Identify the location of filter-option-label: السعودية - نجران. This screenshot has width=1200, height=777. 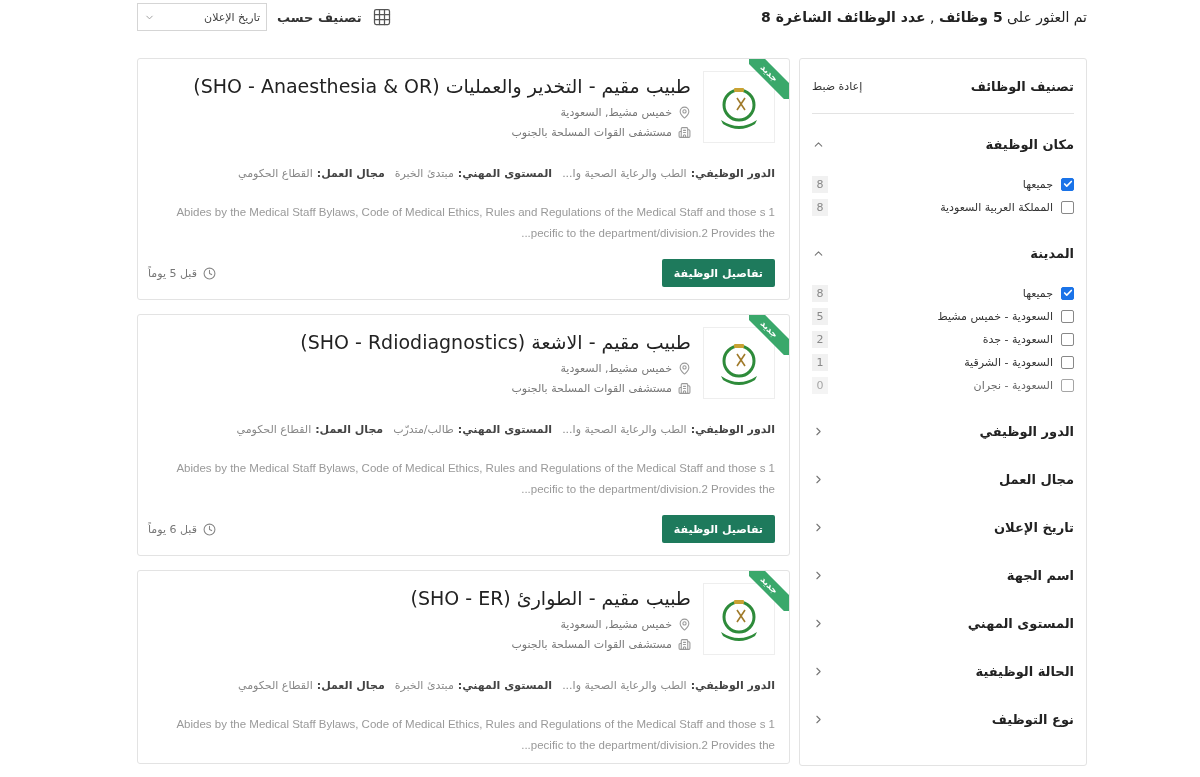
(1012, 385).